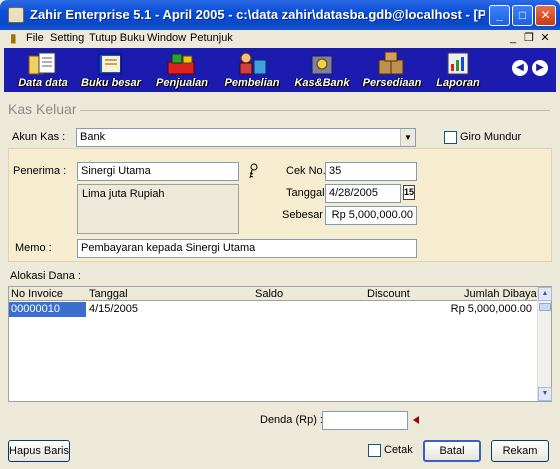  Describe the element at coordinates (45, 276) in the screenshot. I see `alokasi-dana-label: Alokasi Dana :` at that location.